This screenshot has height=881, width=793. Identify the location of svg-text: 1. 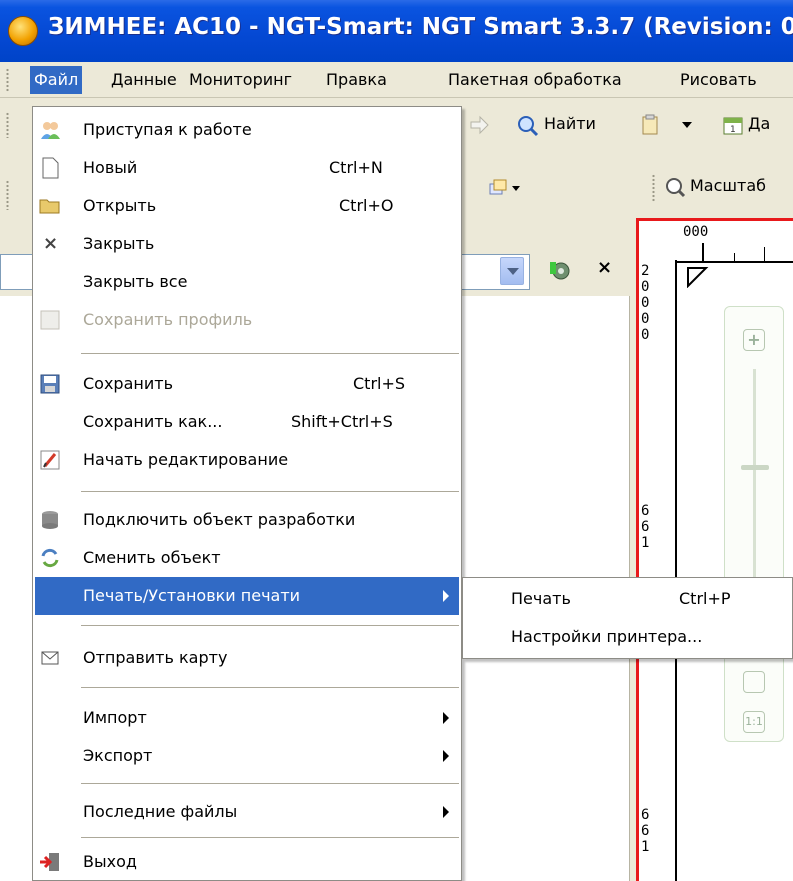
(733, 130).